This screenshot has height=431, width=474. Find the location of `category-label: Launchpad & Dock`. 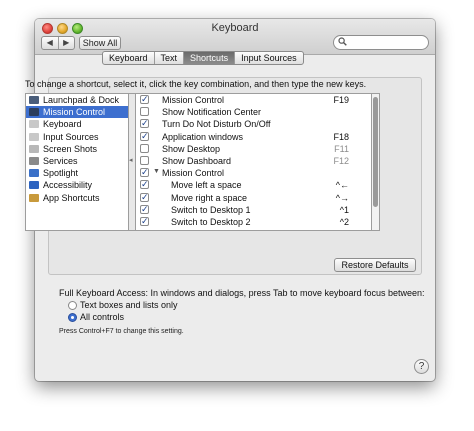

category-label: Launchpad & Dock is located at coordinates (81, 100).